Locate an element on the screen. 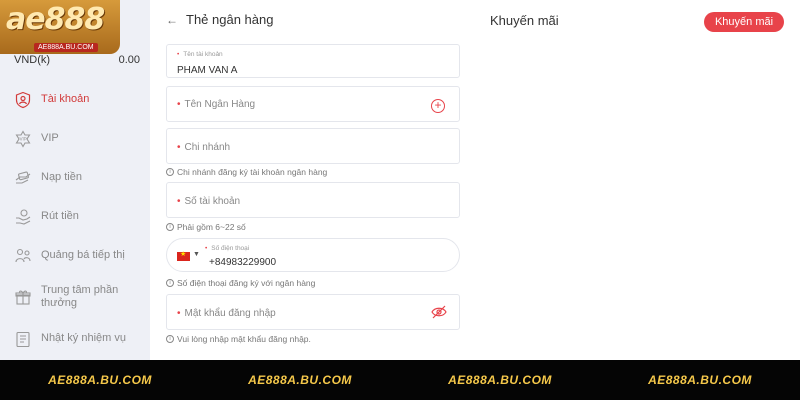 This screenshot has height=400, width=800. branch-hint: i Chi nhánh đăng ký tài khoản ngân hàng is located at coordinates (246, 172).